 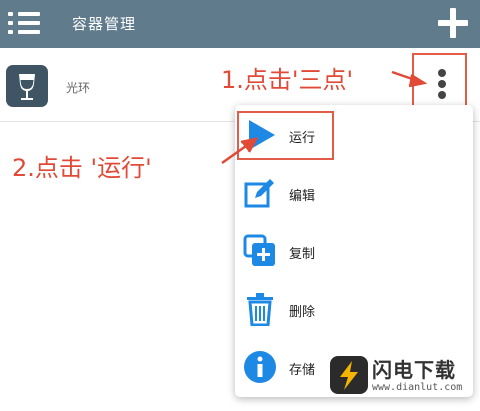 I want to click on arrow-to-run-icon, so click(x=240, y=151).